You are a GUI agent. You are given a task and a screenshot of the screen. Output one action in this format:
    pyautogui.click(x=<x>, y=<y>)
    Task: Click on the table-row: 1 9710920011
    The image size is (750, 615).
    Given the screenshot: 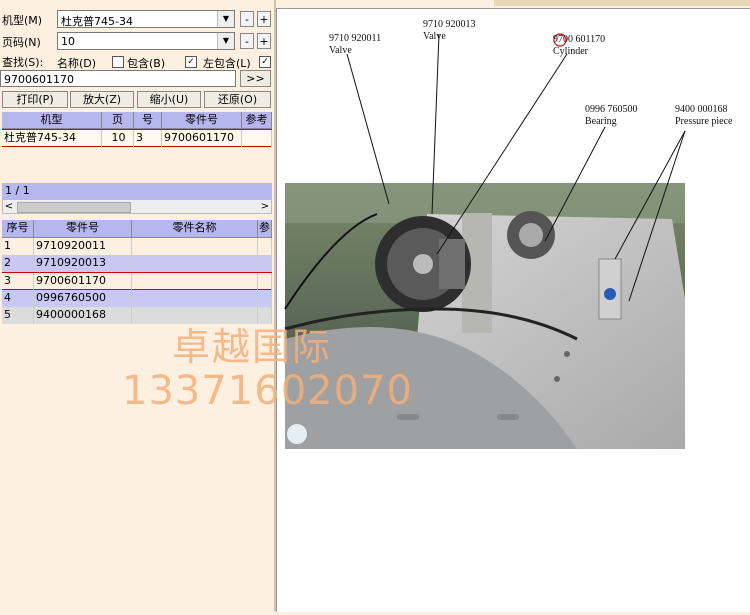 What is the action you would take?
    pyautogui.click(x=137, y=246)
    